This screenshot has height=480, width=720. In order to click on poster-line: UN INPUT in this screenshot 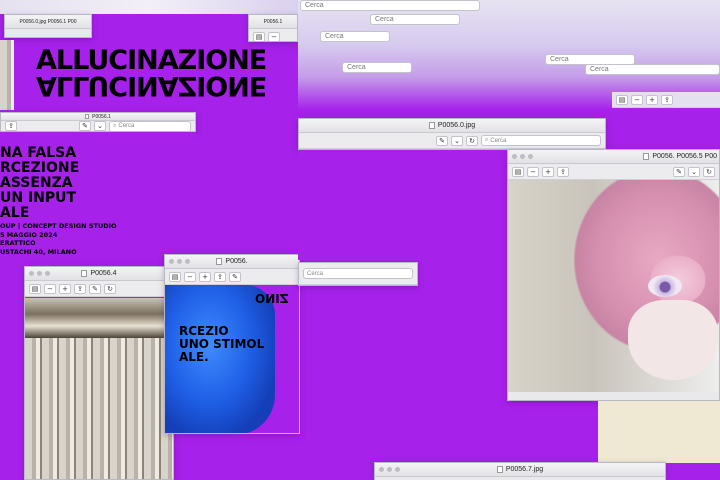, I will do `click(38, 198)`.